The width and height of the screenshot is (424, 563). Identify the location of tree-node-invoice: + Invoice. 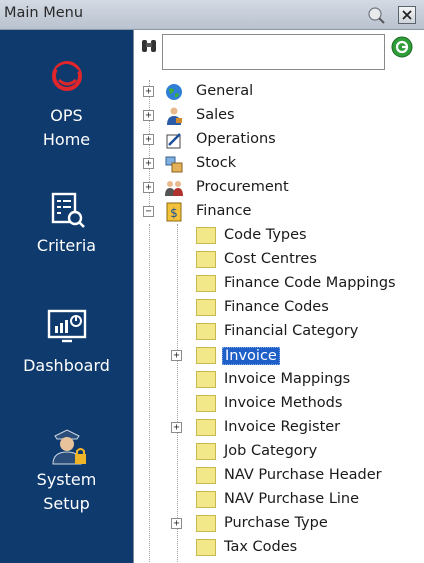
(279, 356).